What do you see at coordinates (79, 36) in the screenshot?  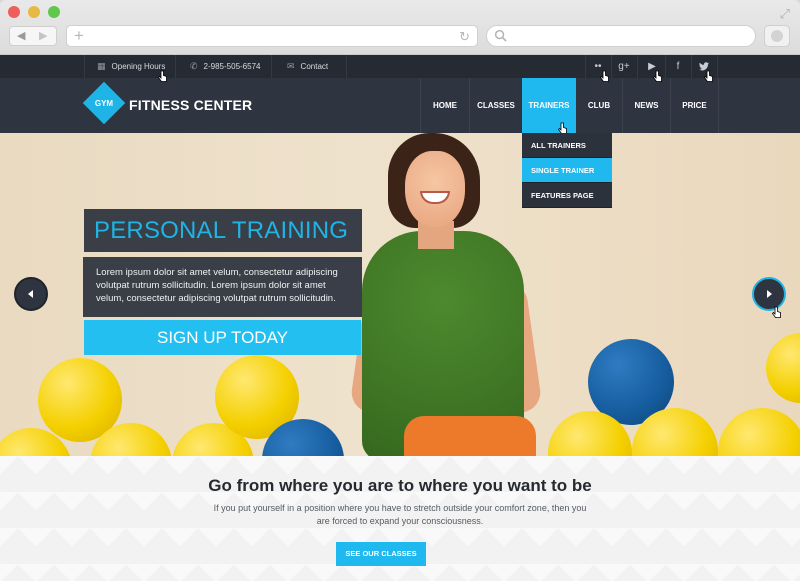 I see `new-tab-icon: +` at bounding box center [79, 36].